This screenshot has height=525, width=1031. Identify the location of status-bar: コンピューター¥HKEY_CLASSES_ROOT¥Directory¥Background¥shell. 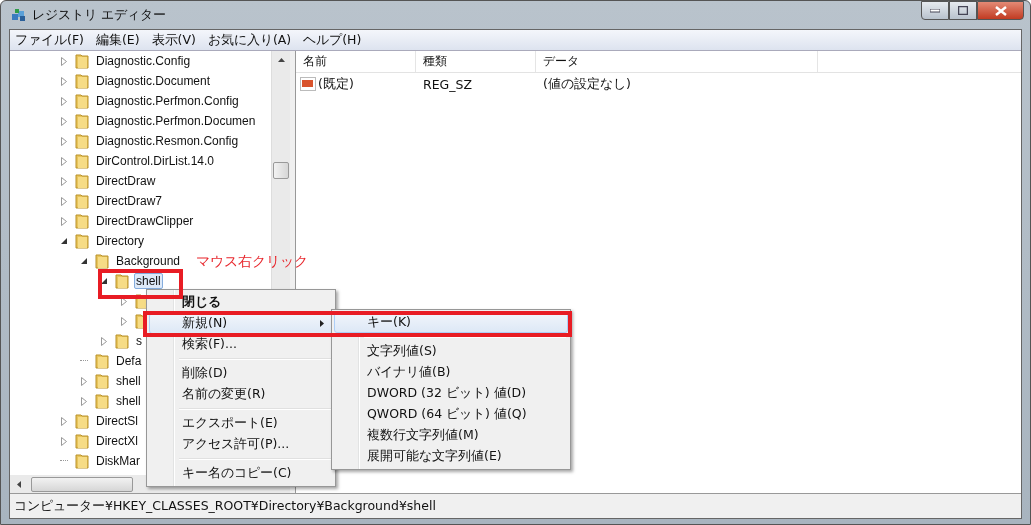
(515, 505).